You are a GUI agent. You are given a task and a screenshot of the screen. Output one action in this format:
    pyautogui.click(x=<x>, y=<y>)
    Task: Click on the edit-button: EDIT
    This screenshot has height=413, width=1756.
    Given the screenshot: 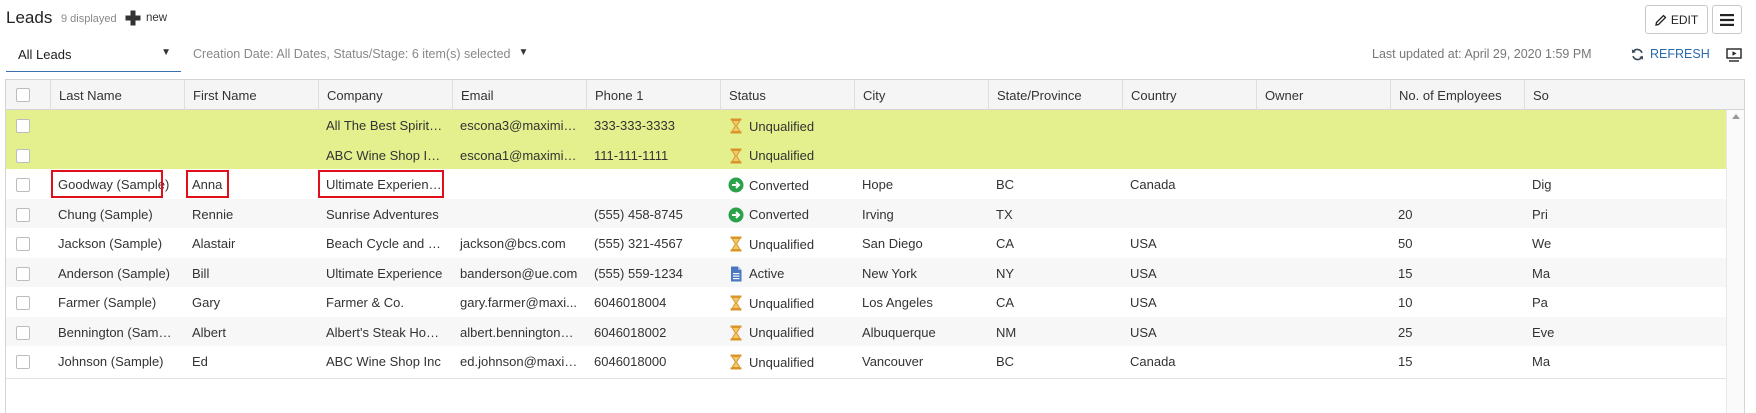 What is the action you would take?
    pyautogui.click(x=1676, y=19)
    